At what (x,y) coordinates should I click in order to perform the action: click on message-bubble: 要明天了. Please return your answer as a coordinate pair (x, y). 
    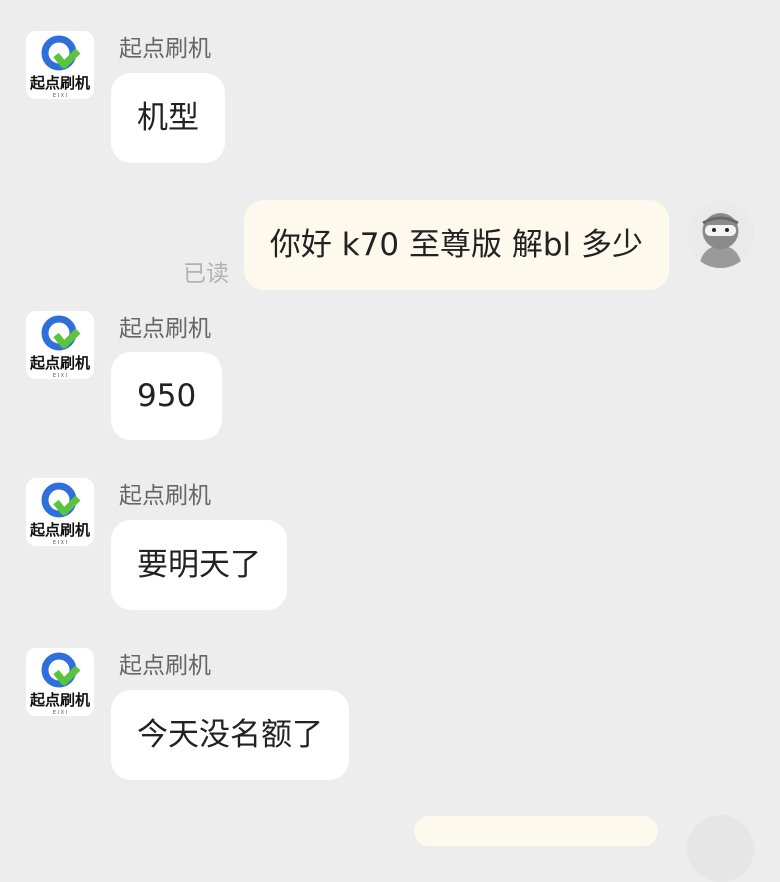
    Looking at the image, I should click on (199, 565).